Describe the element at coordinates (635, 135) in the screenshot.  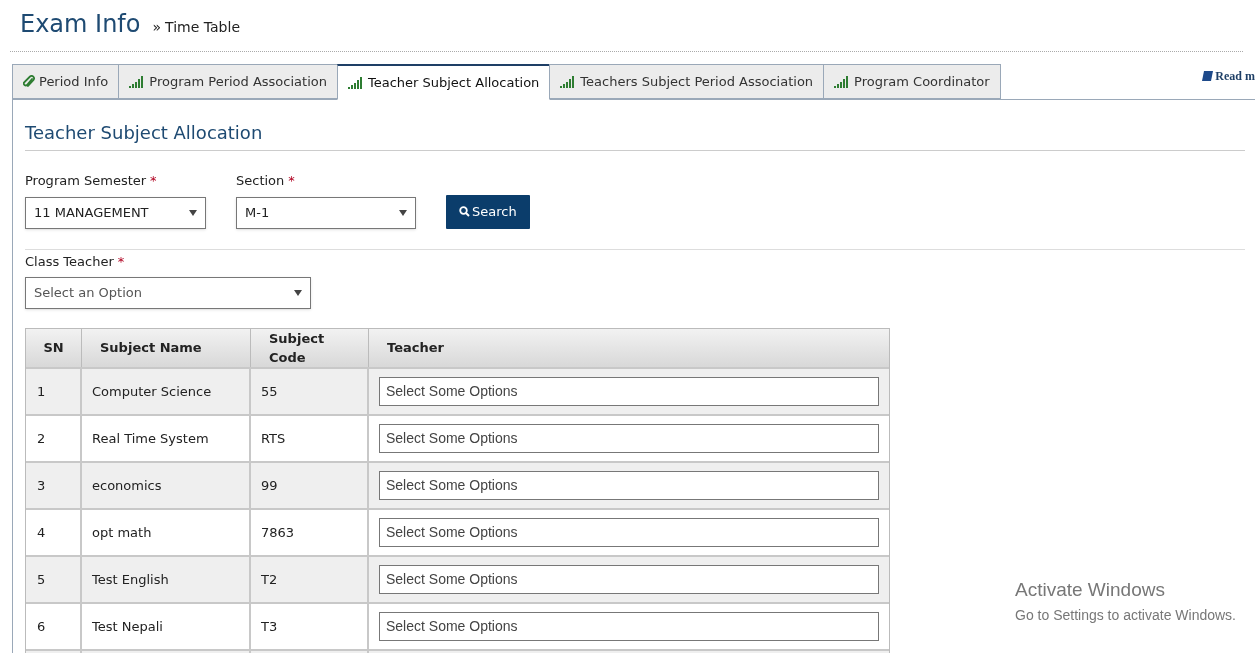
I see `section-title: Teacher Subject Allocation` at that location.